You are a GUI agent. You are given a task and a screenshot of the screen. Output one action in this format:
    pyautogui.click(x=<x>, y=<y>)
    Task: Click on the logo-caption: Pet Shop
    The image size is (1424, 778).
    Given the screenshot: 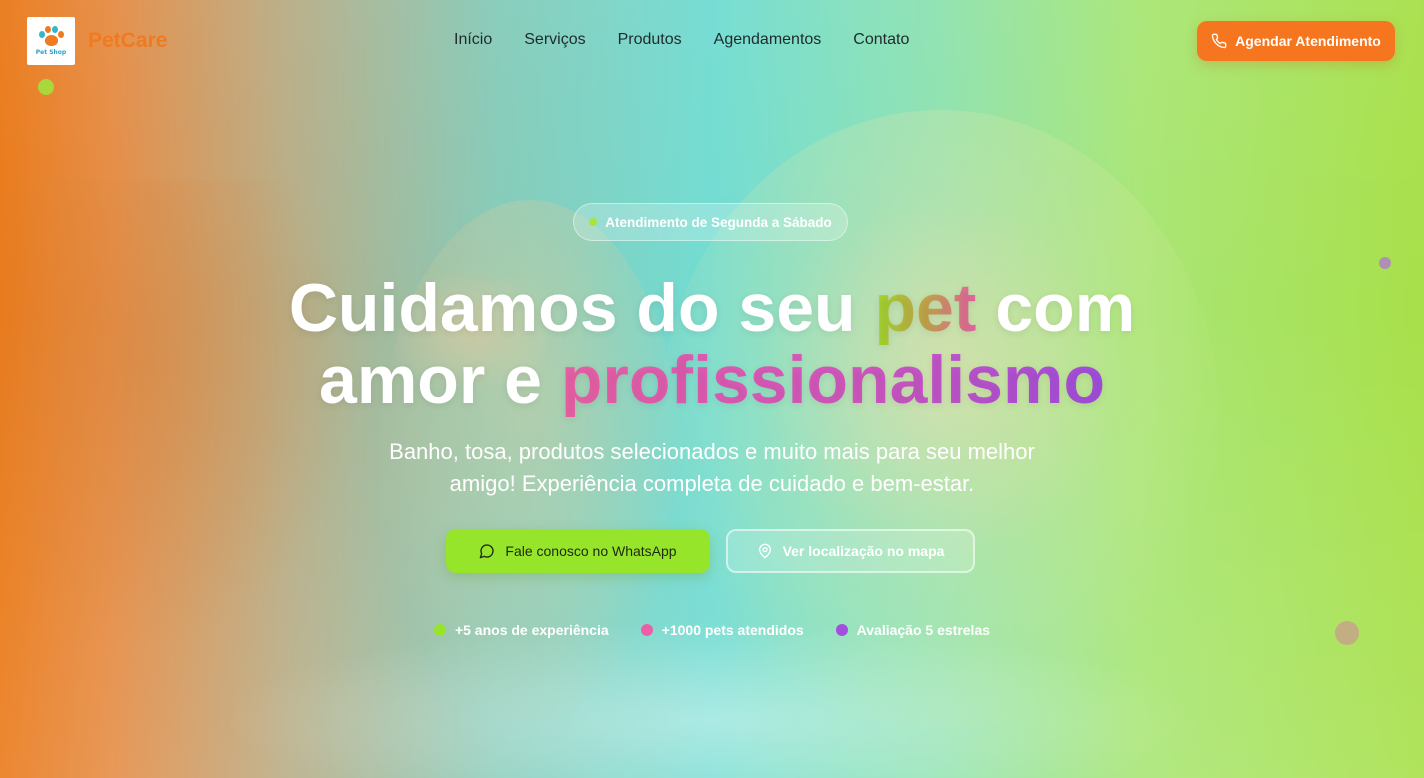 What is the action you would take?
    pyautogui.click(x=51, y=52)
    